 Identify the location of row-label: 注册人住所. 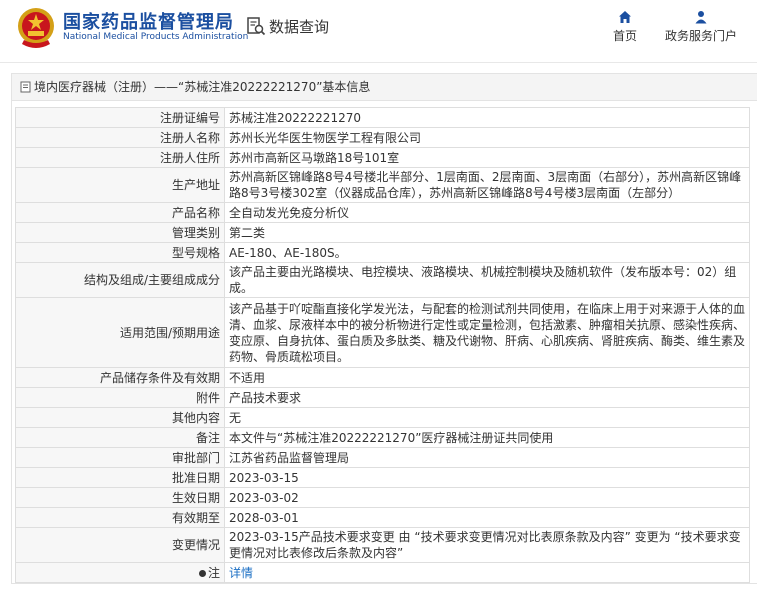
(120, 157).